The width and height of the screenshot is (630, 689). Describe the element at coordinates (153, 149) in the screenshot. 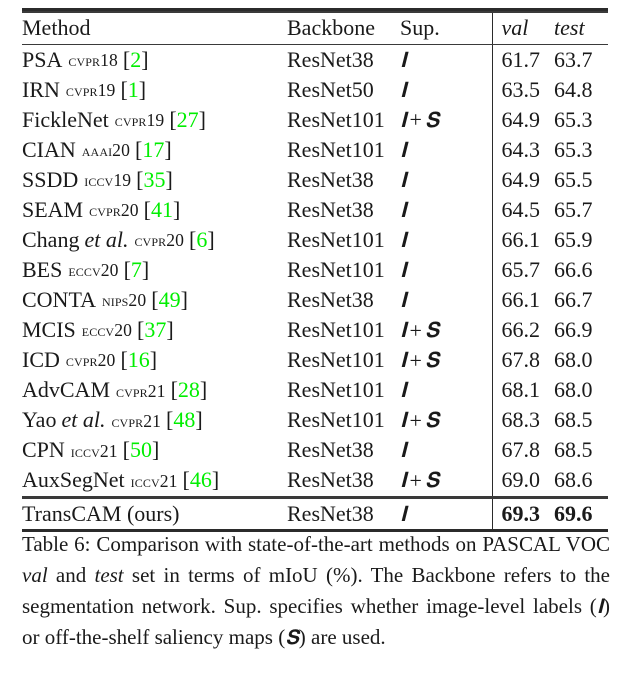

I see `method-citation: [17]` at that location.